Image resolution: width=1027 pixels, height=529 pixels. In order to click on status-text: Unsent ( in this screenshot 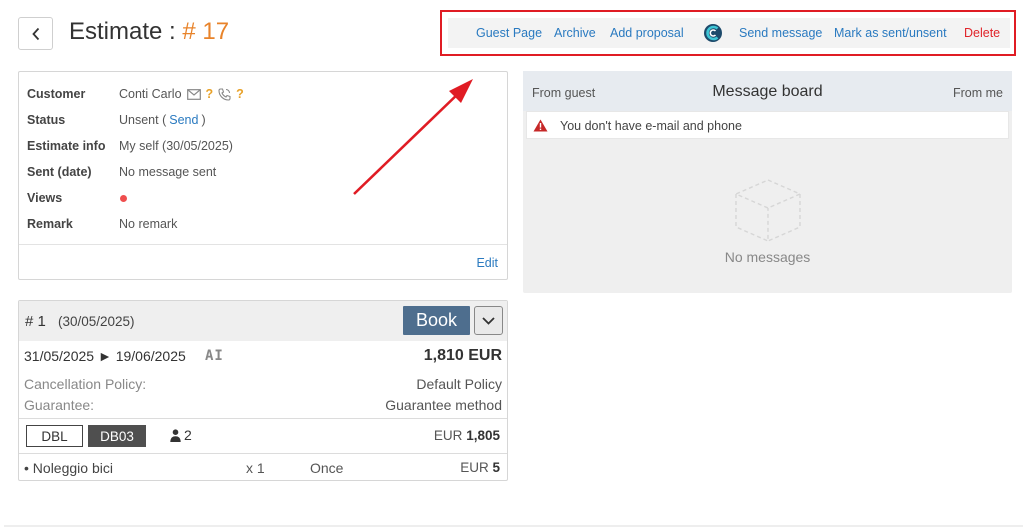, I will do `click(143, 120)`.